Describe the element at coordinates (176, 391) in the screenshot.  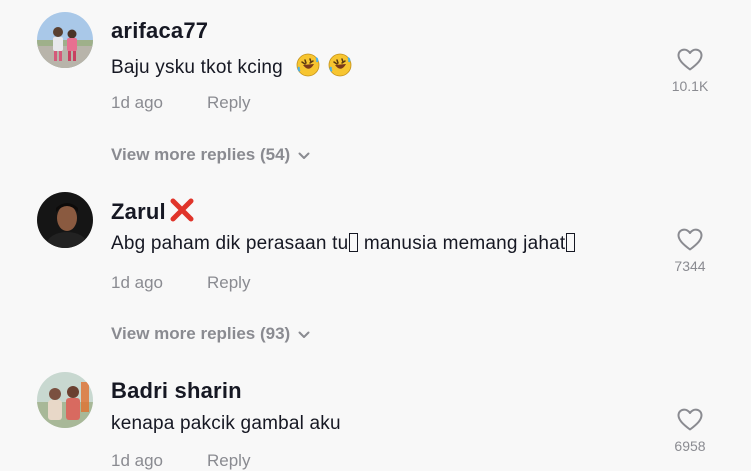
I see `username: Badri sharin` at that location.